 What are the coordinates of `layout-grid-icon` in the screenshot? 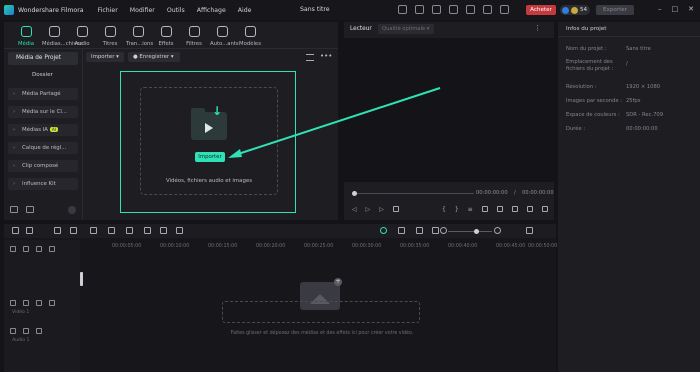 It's located at (15, 230).